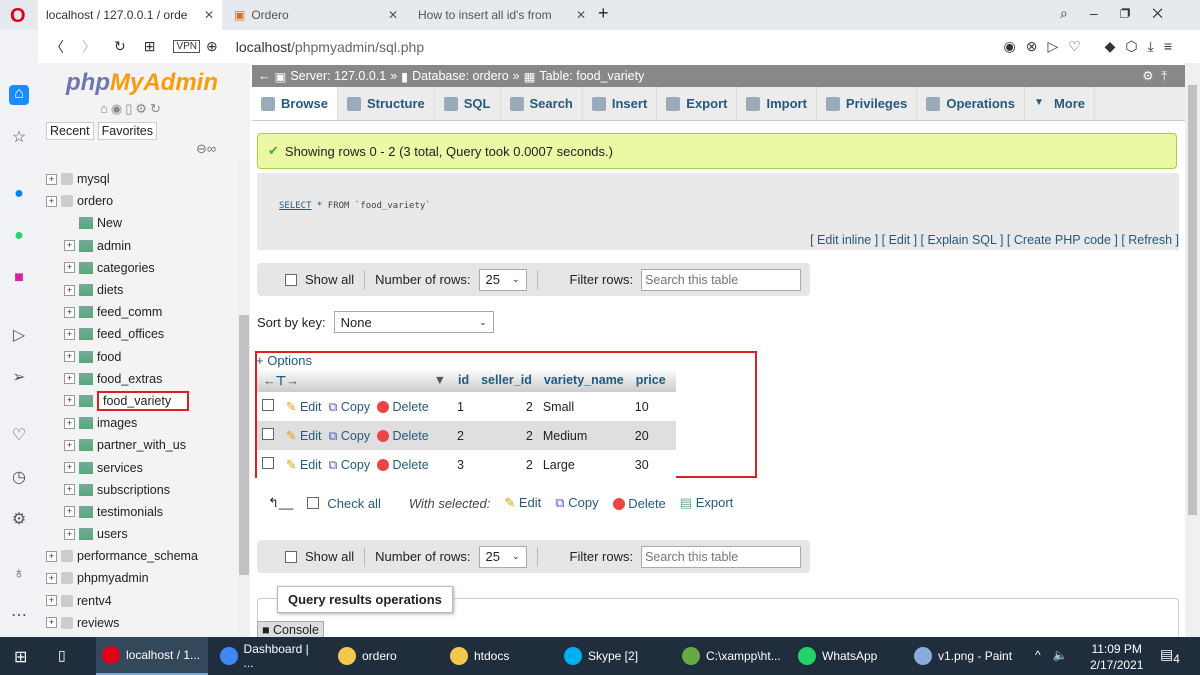 The height and width of the screenshot is (675, 1200). What do you see at coordinates (122, 334) in the screenshot?
I see `tree-item: + feed_offices` at bounding box center [122, 334].